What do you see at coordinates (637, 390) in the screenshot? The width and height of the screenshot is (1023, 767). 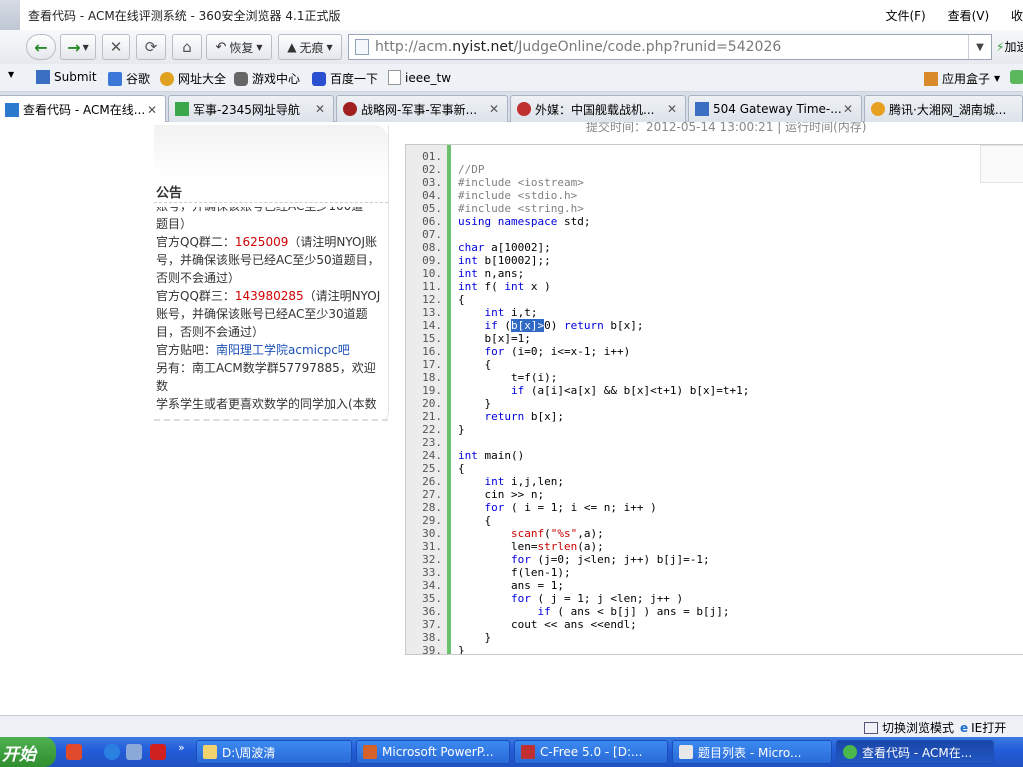 I see `code-token: (a[i]<a[x] && b[x]<t+1) b[x]=t+1;` at bounding box center [637, 390].